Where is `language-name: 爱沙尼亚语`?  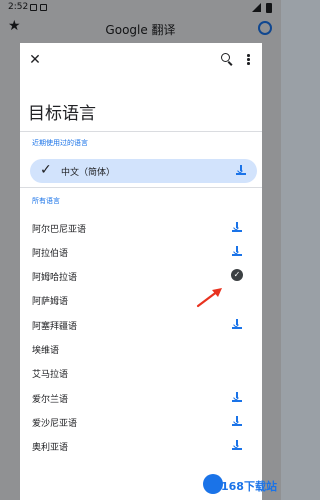 language-name: 爱沙尼亚语 is located at coordinates (55, 424).